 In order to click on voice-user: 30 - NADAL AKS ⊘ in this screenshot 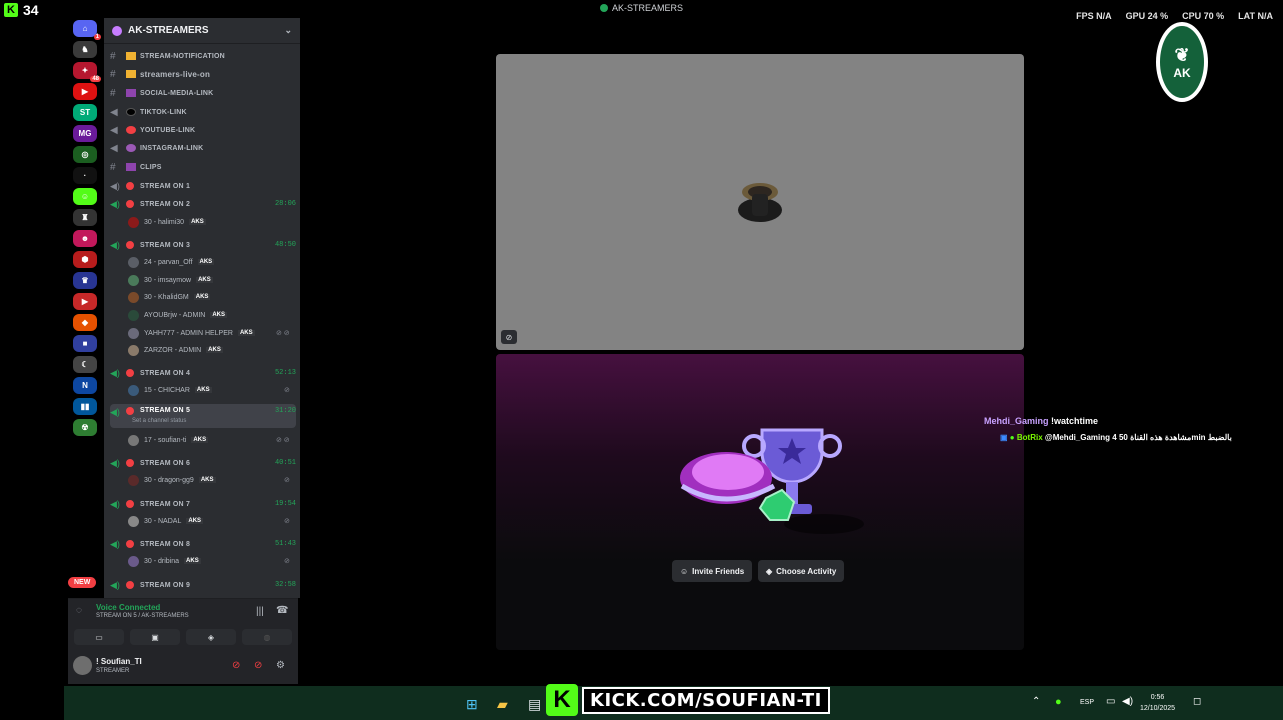, I will do `click(209, 521)`.